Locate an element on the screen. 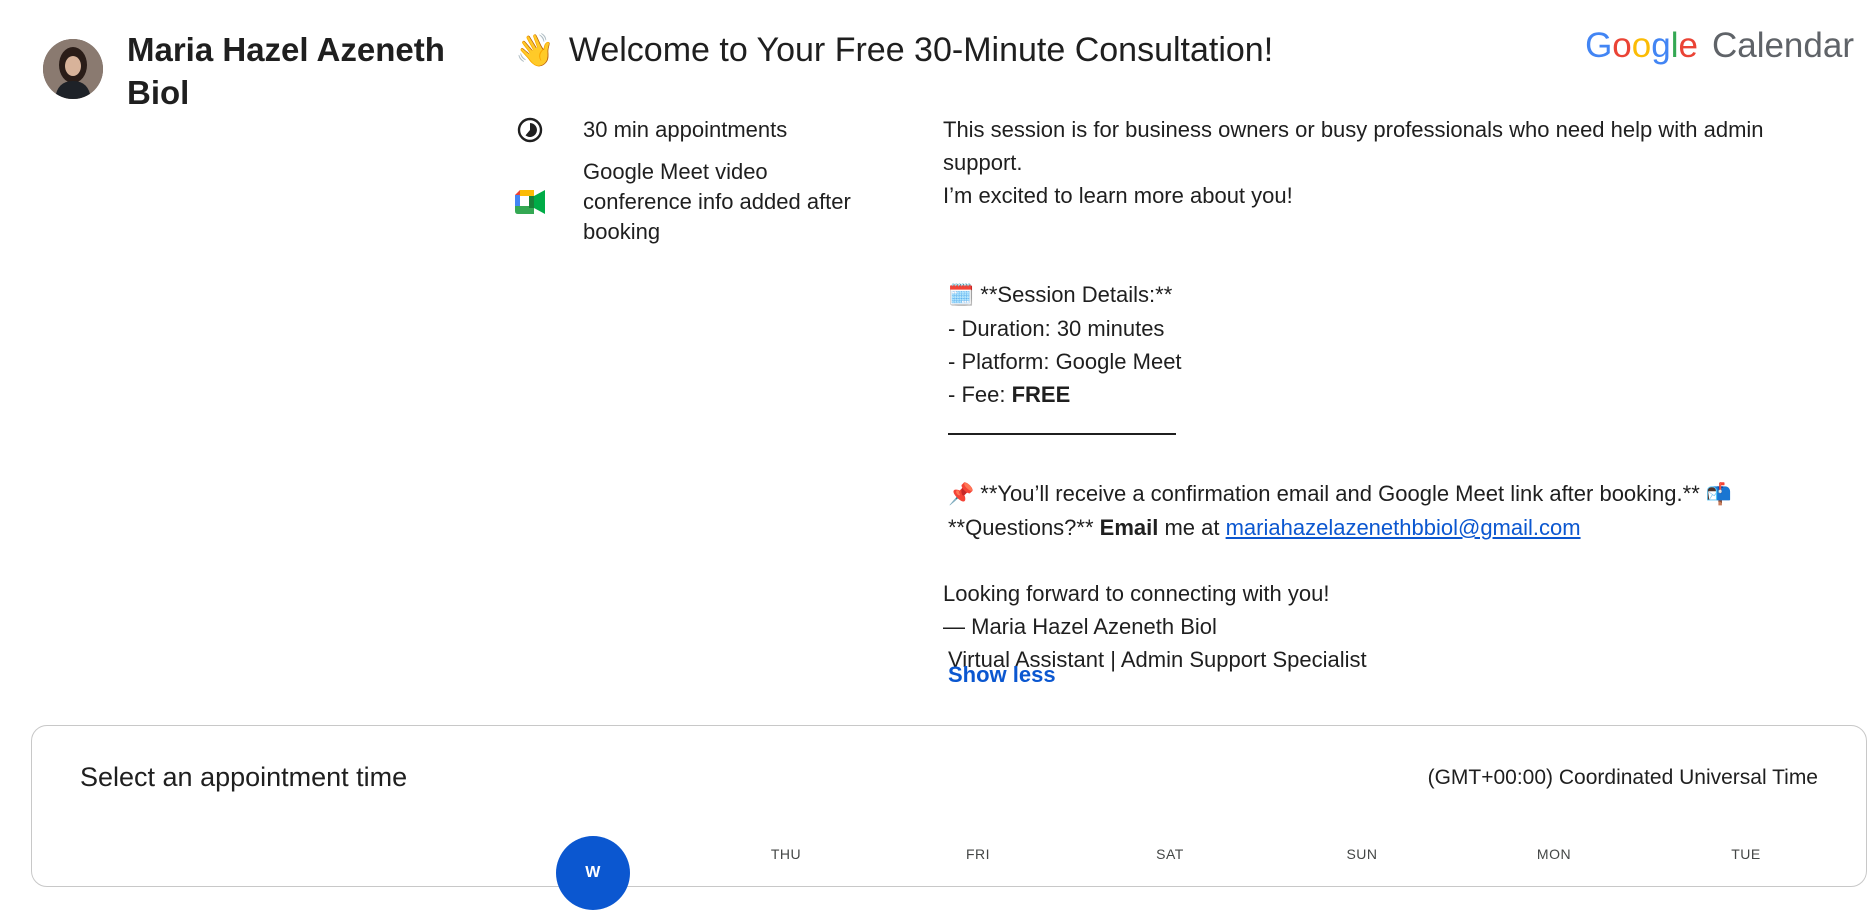 The width and height of the screenshot is (1872, 910). day-tue: TUE is located at coordinates (1746, 854).